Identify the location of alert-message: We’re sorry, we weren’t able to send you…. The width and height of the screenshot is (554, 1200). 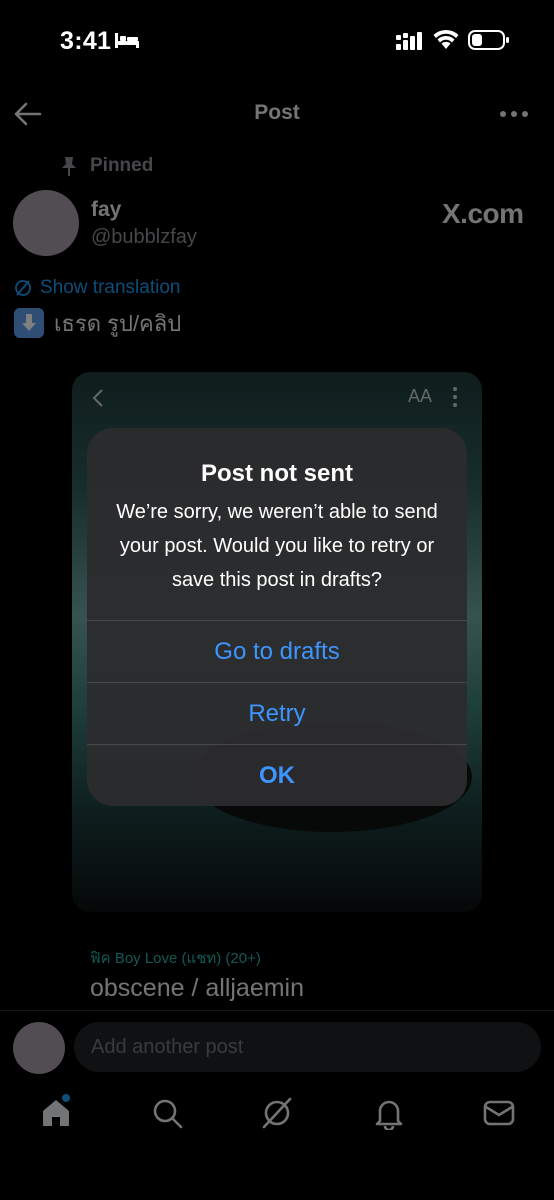
(277, 546).